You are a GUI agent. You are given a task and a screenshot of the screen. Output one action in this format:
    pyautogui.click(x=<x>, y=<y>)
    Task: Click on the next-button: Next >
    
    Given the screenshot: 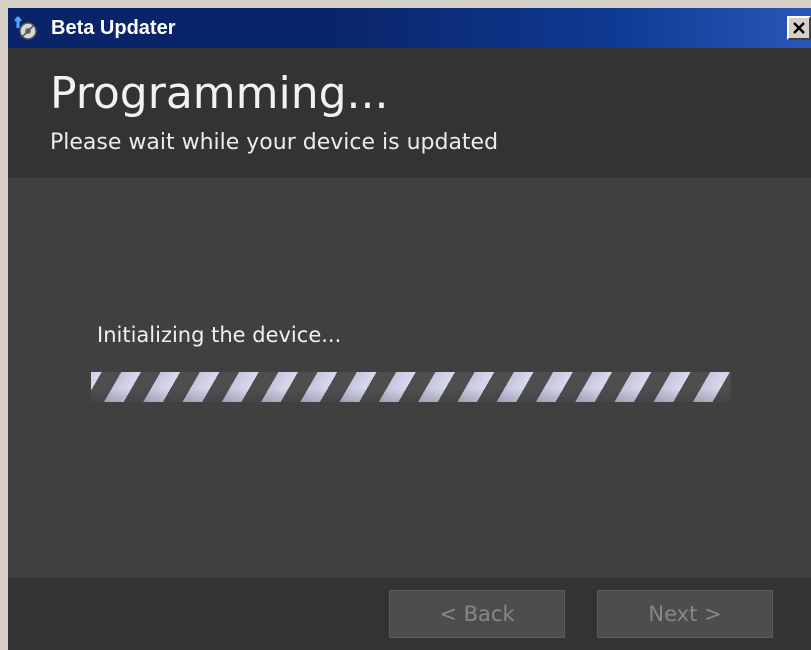 What is the action you would take?
    pyautogui.click(x=685, y=614)
    